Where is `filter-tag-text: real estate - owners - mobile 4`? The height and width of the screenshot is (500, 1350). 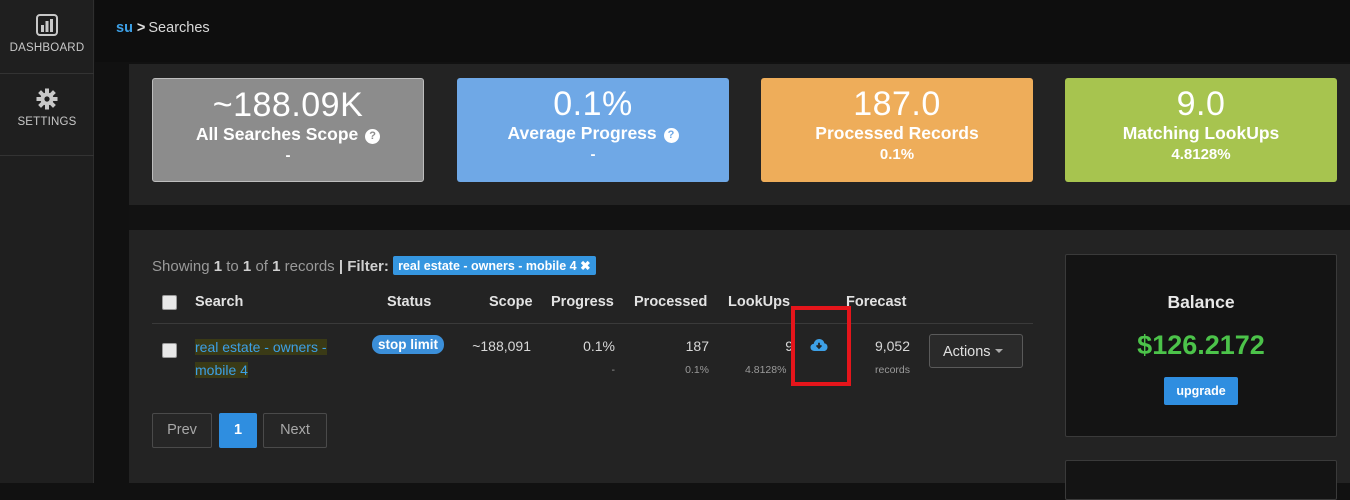 filter-tag-text: real estate - owners - mobile 4 is located at coordinates (487, 266).